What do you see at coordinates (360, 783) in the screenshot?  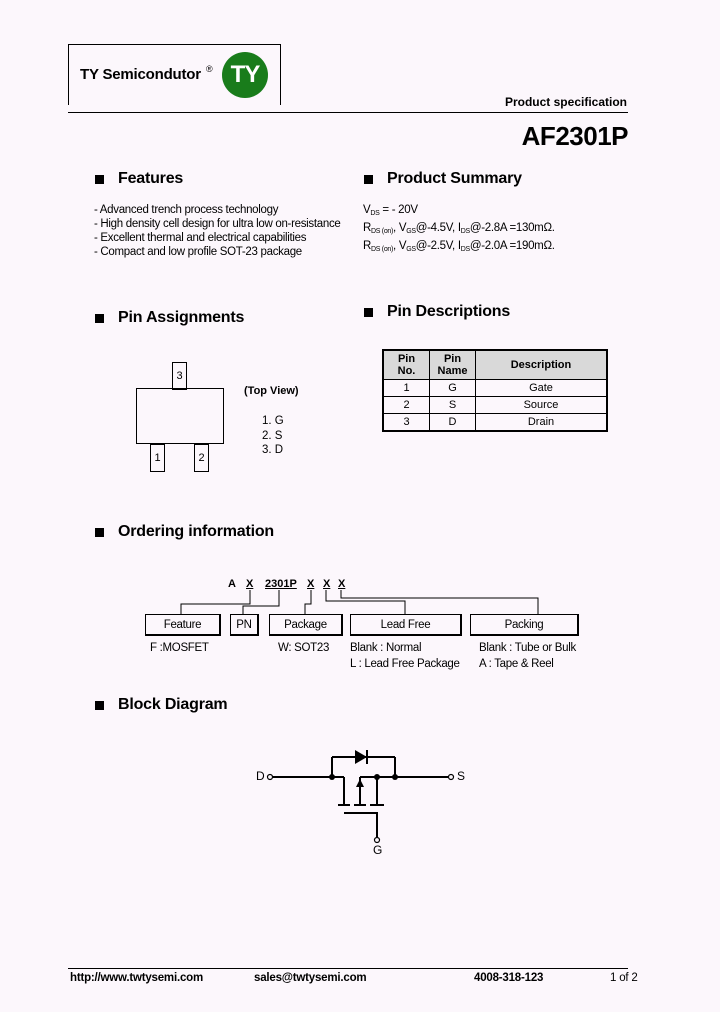 I see `arrow-icon` at bounding box center [360, 783].